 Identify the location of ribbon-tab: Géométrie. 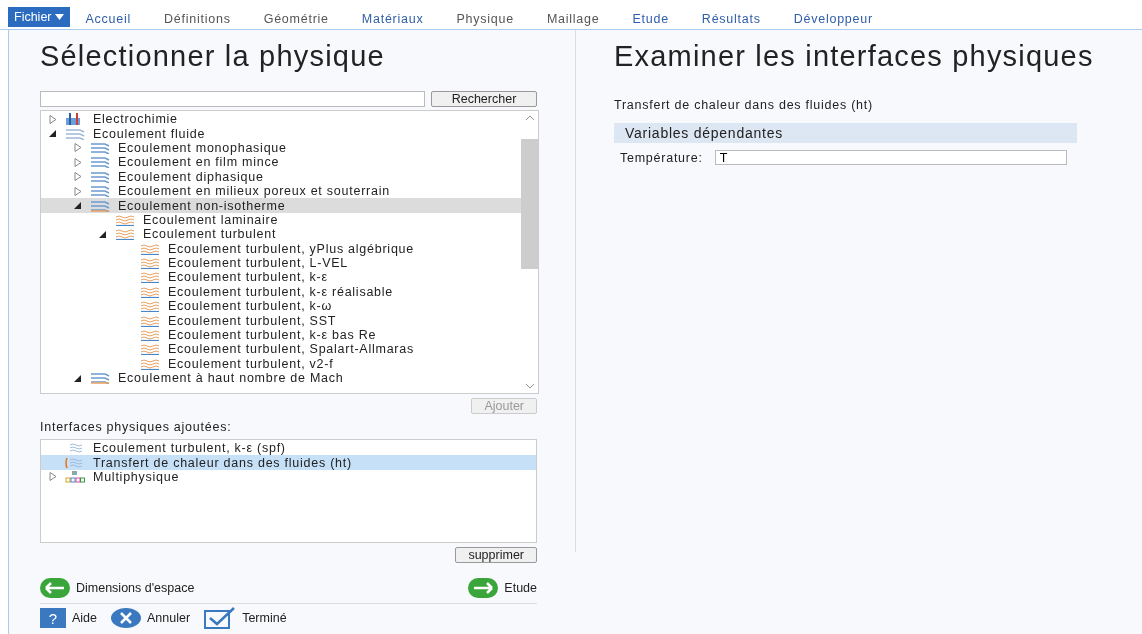
(296, 20).